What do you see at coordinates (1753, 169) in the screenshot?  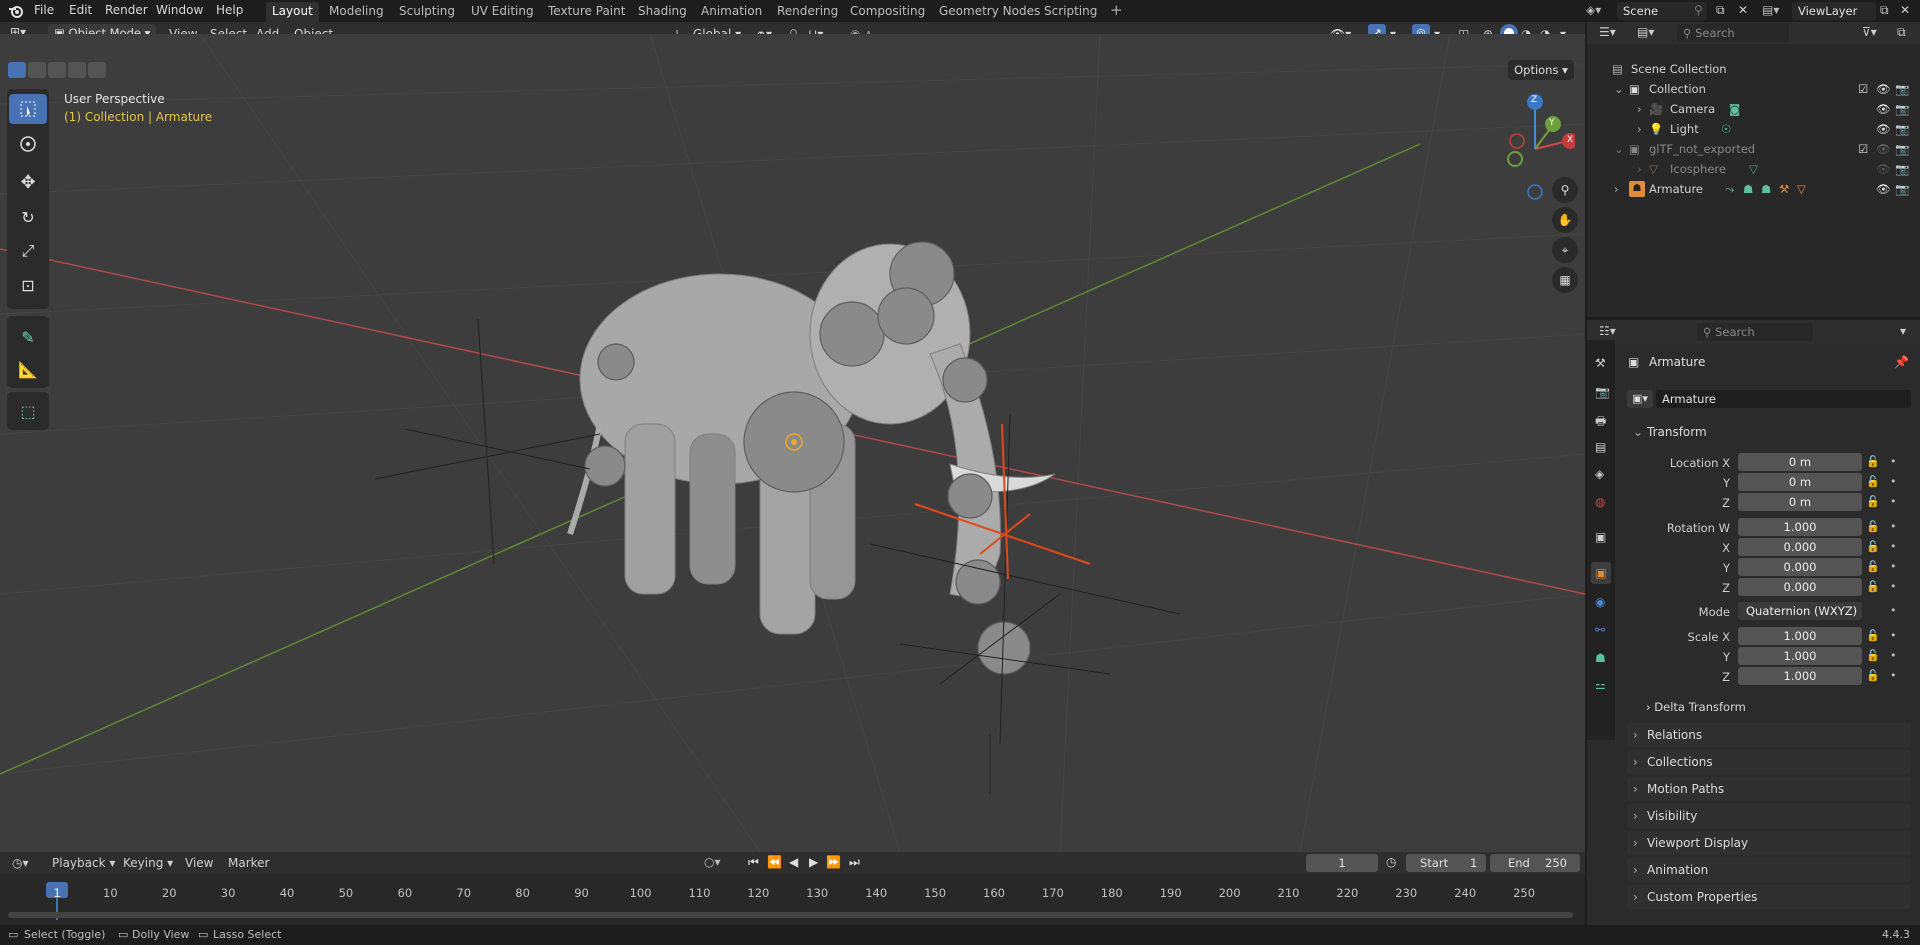 I see `mesh-data-icon: ▽` at bounding box center [1753, 169].